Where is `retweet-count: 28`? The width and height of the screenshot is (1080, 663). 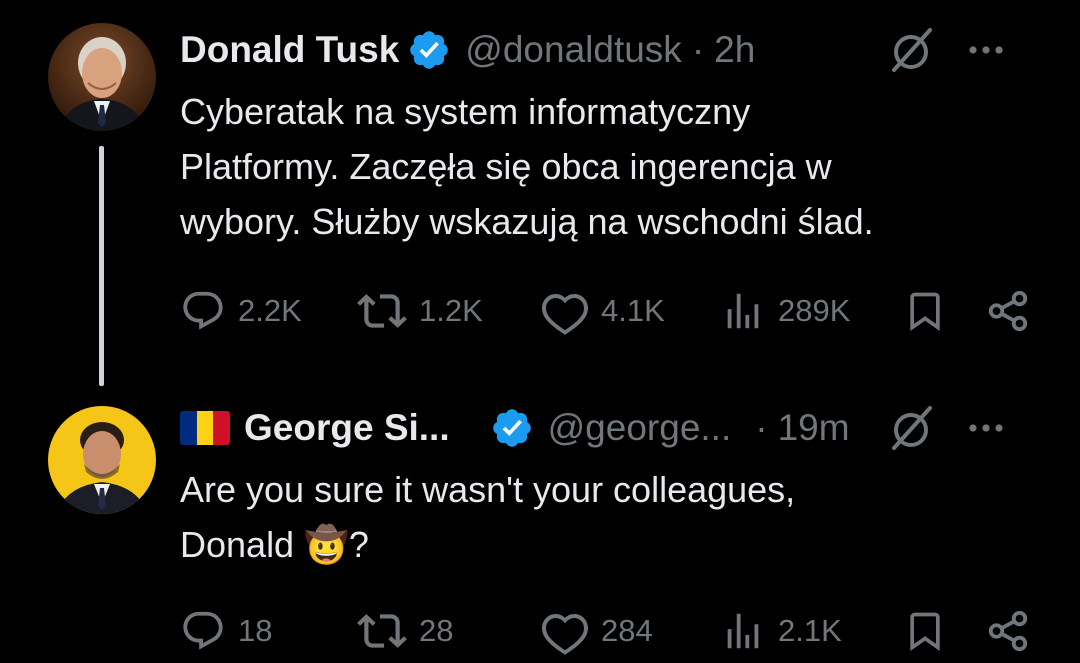
retweet-count: 28 is located at coordinates (436, 630).